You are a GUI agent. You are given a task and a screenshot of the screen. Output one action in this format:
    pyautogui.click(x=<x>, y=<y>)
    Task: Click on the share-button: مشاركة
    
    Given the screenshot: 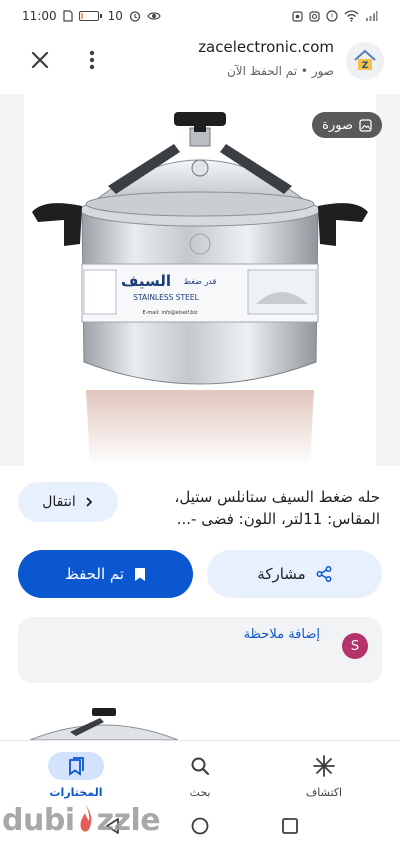 What is the action you would take?
    pyautogui.click(x=294, y=574)
    